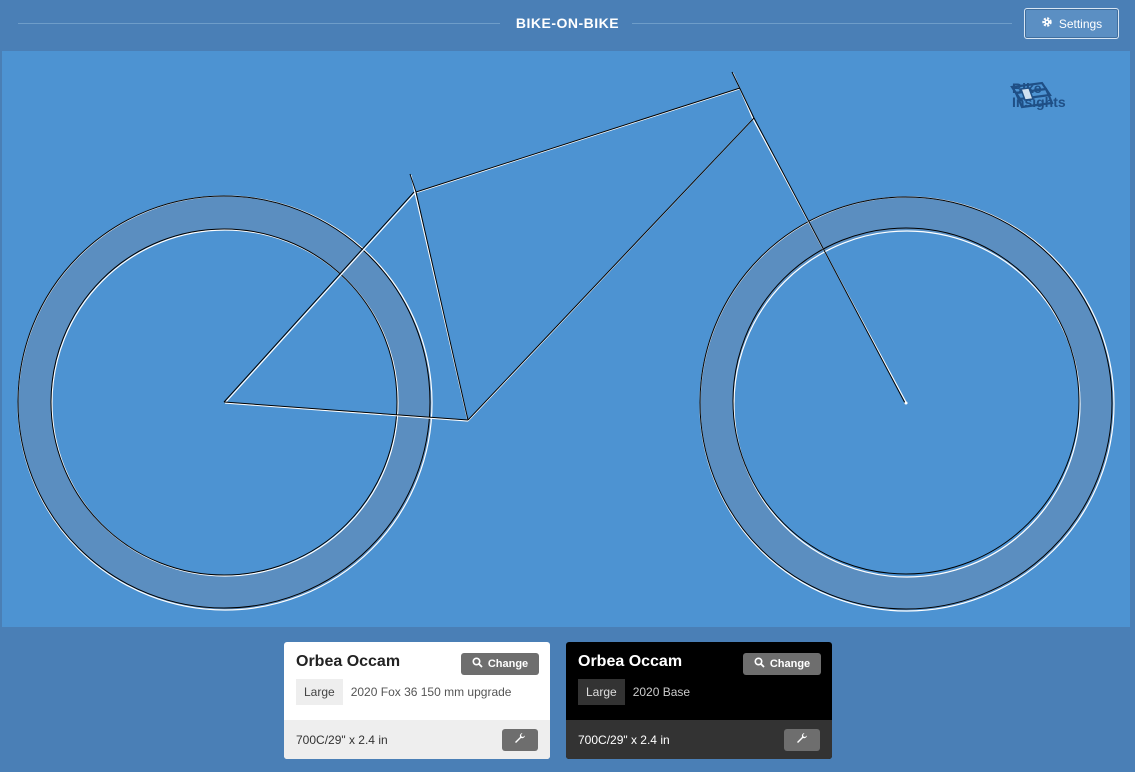 Image resolution: width=1135 pixels, height=772 pixels. I want to click on size-build-row: Large 2020 Fox 36 150 mm upgrade, so click(417, 692).